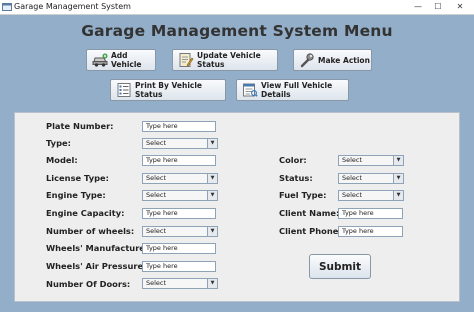 The height and width of the screenshot is (312, 474). Describe the element at coordinates (438, 7) in the screenshot. I see `maximize-button: ☐` at that location.